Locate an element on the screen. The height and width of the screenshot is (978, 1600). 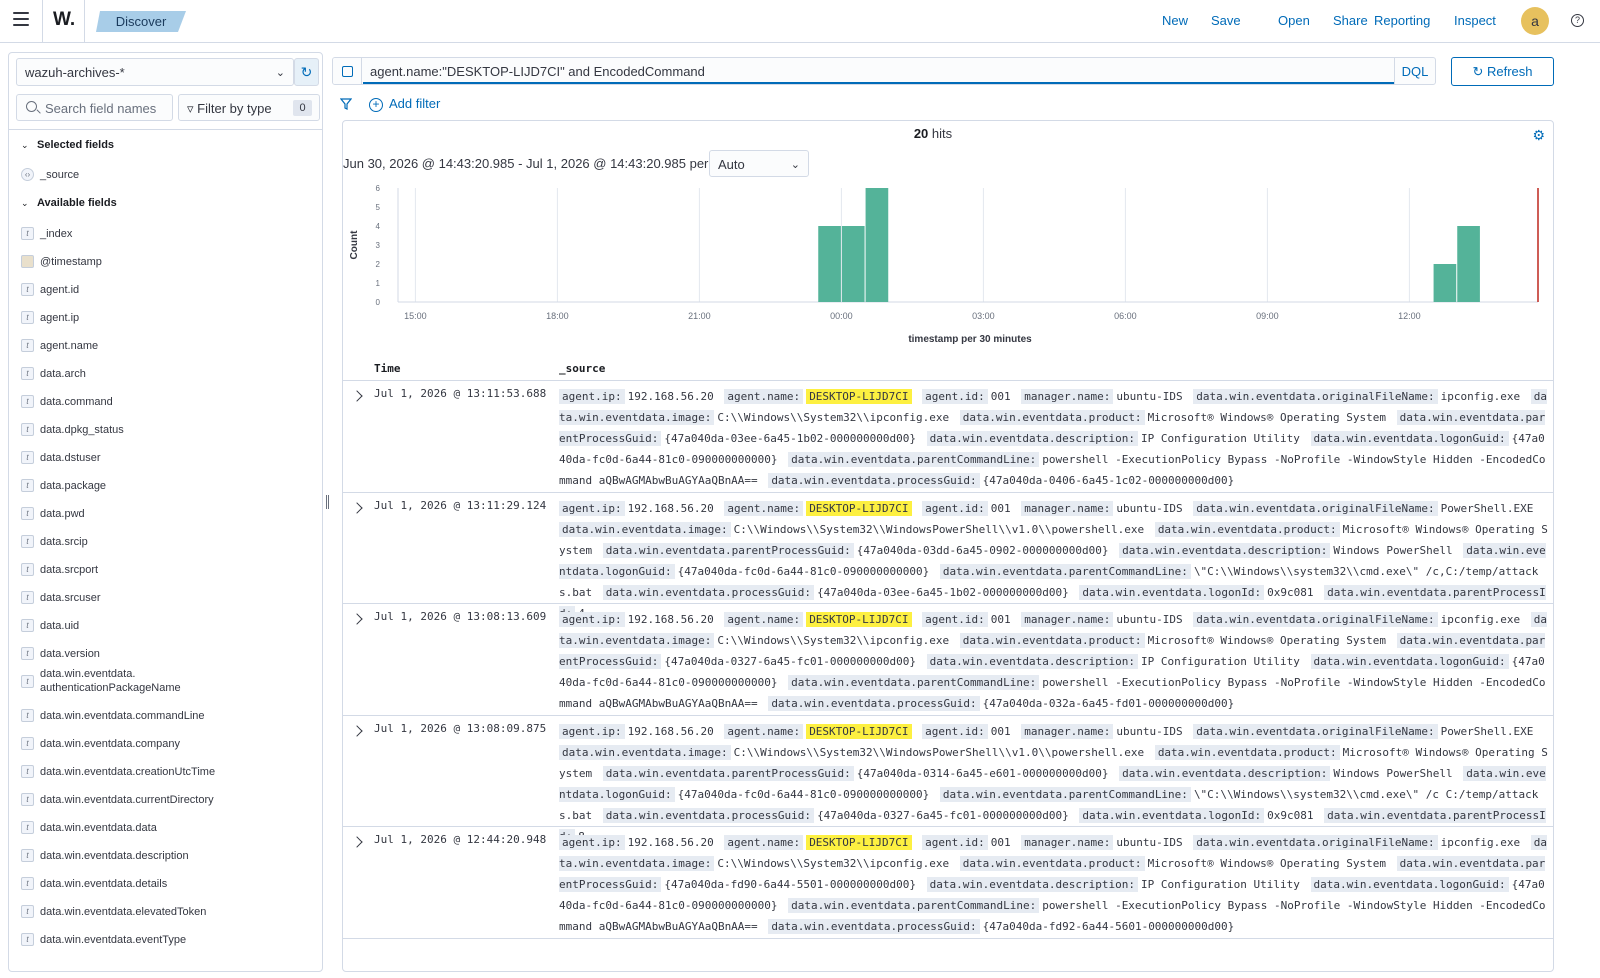
refresh-index-icon: ↻ is located at coordinates (306, 72).